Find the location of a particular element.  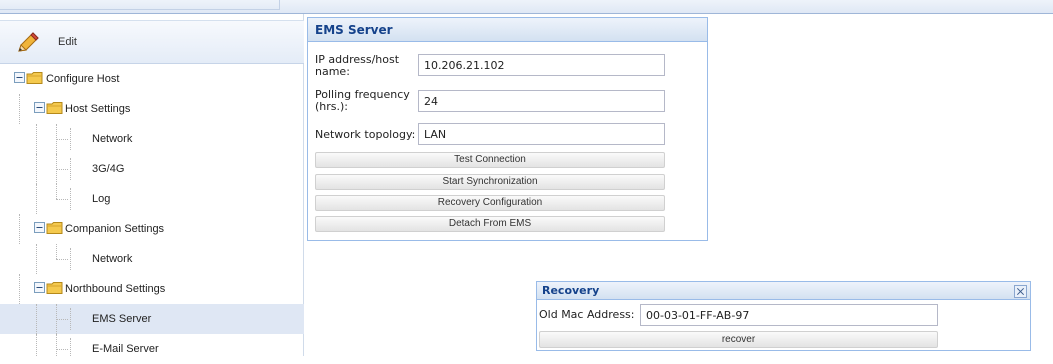

ip-address-label: IP address/host name: is located at coordinates (357, 65).